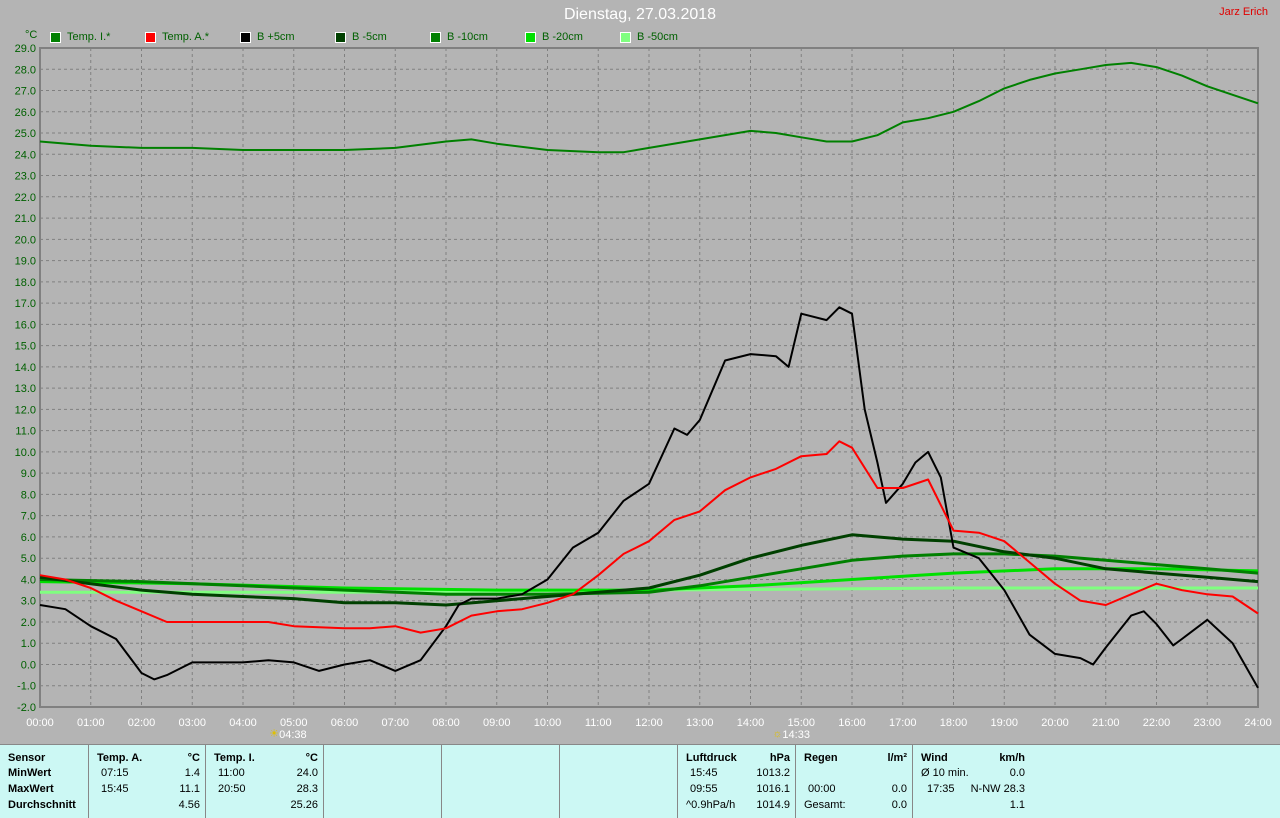 The width and height of the screenshot is (1280, 818). I want to click on y-tick-label: 3.0, so click(28, 602).